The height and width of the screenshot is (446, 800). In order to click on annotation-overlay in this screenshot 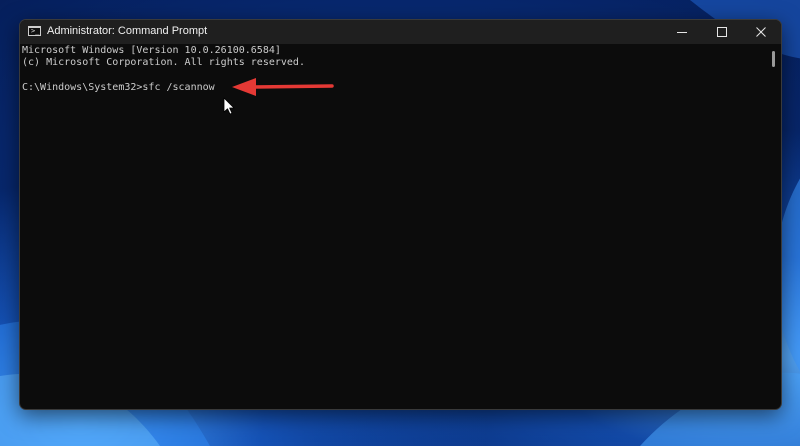, I will do `click(278, 96)`.